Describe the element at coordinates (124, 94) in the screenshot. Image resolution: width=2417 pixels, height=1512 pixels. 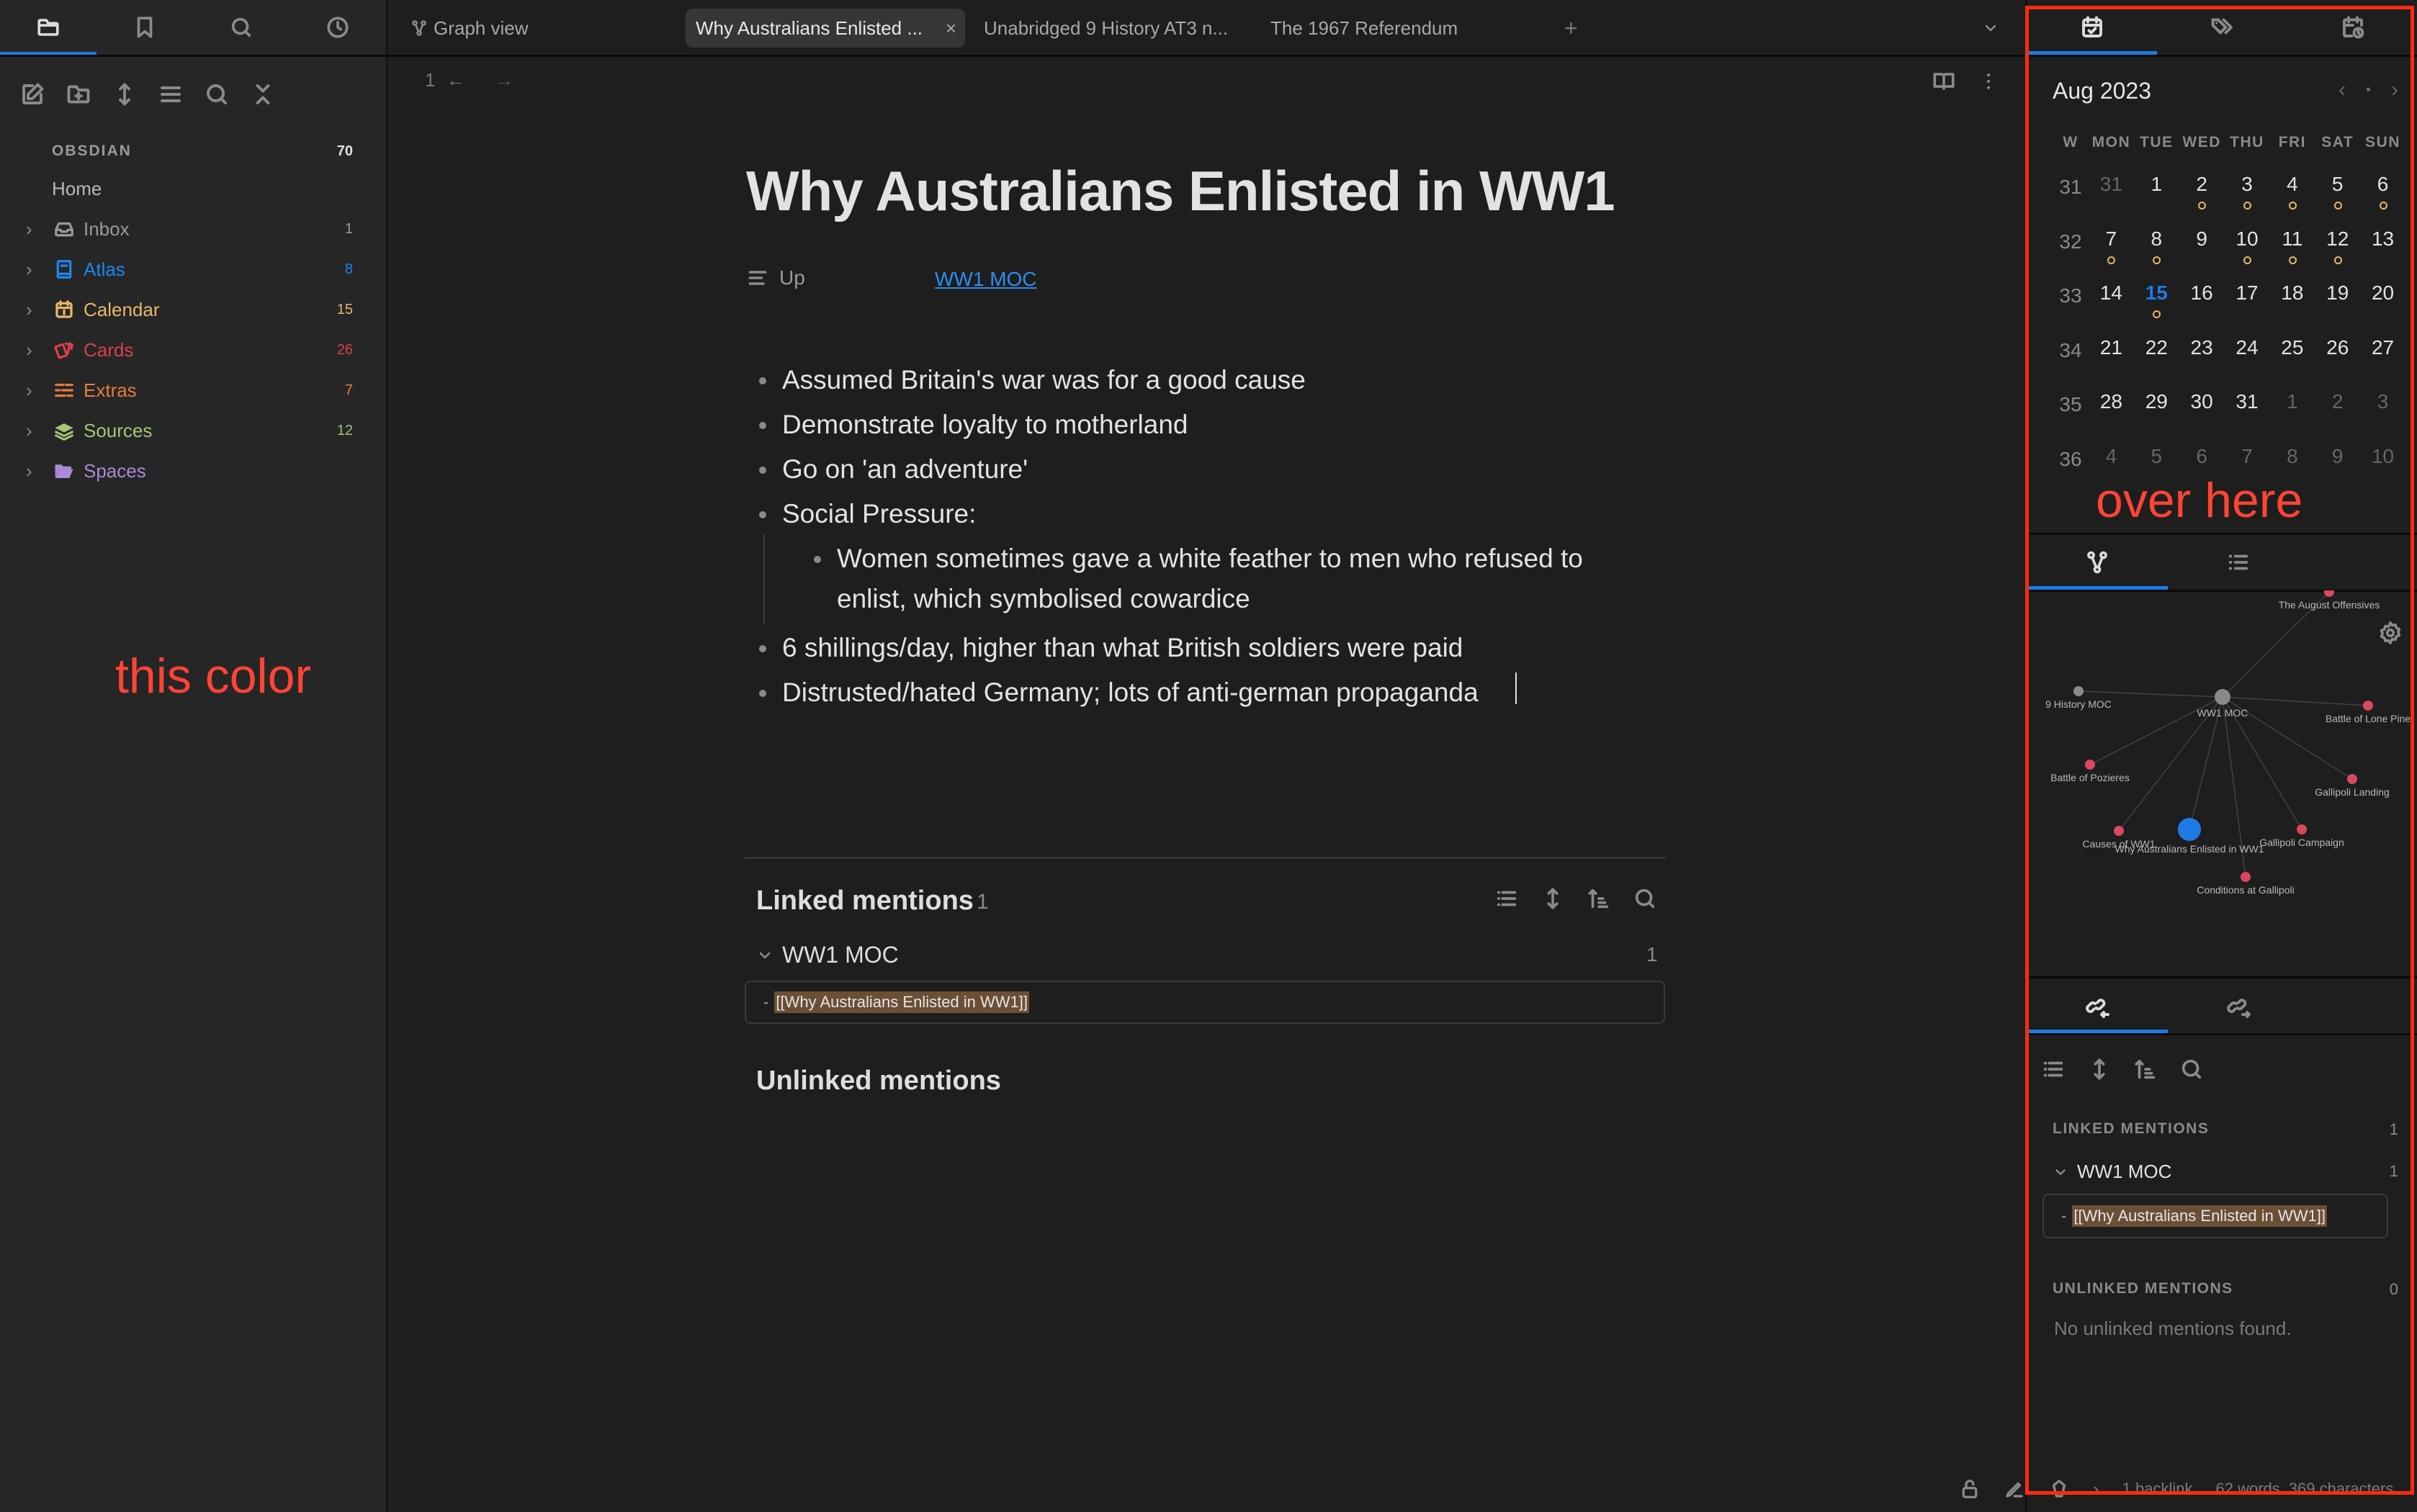
I see `sort-button` at that location.